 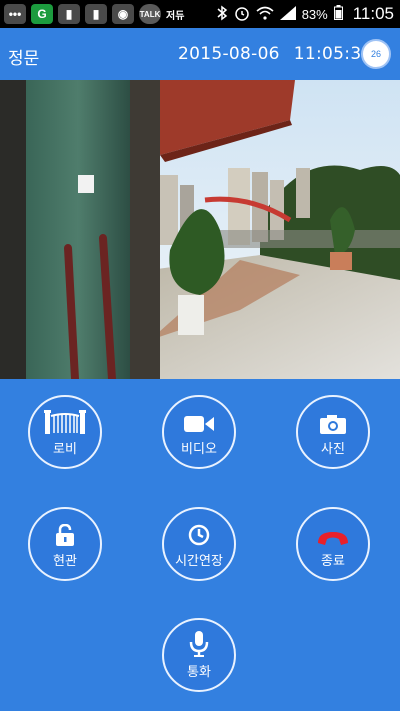 I want to click on entrance-button: 현관, so click(x=65, y=544).